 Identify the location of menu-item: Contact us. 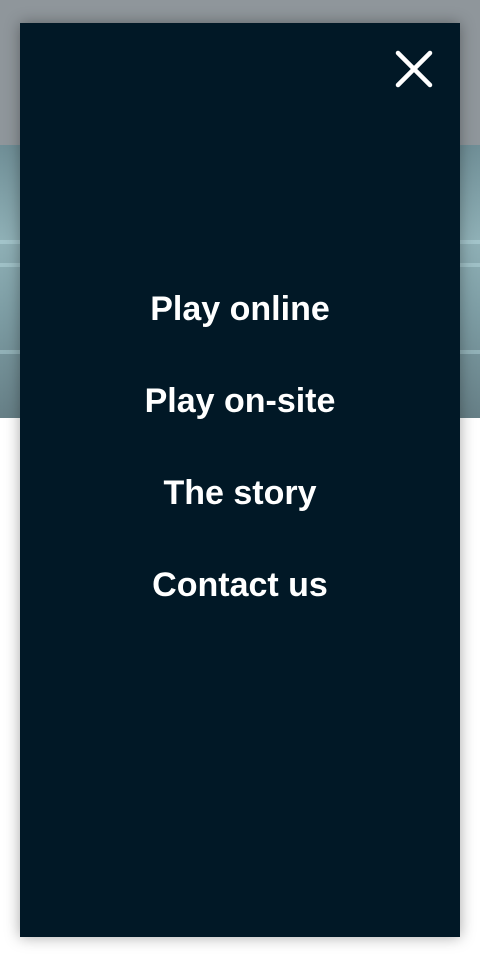
(240, 607).